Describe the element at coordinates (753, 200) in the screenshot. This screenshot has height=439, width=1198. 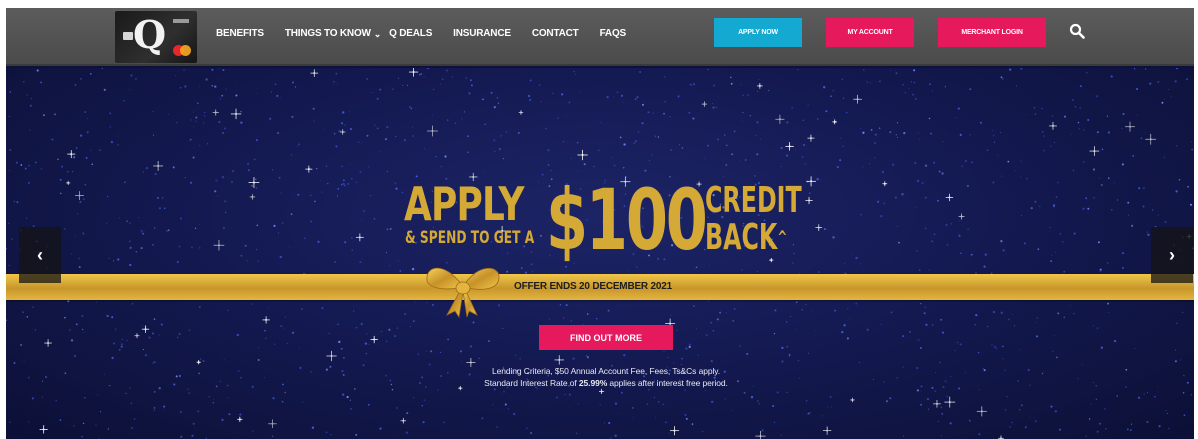
I see `headline-credit: CREDIT` at that location.